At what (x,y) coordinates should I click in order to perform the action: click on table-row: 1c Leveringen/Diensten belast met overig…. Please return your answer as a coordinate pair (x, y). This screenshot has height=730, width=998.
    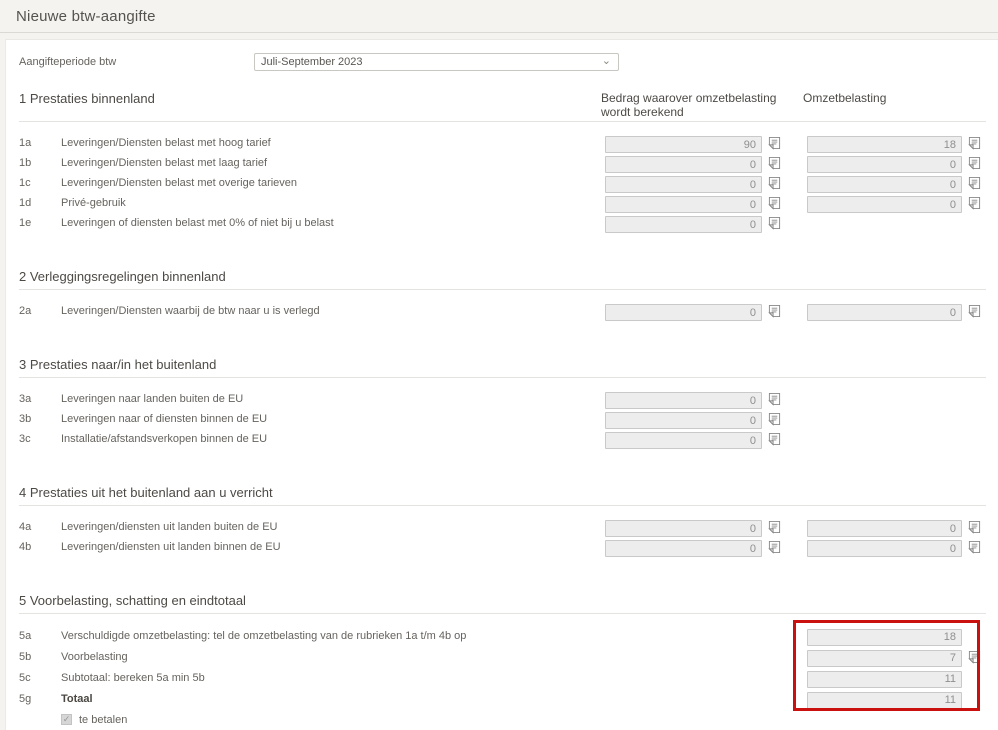
    Looking at the image, I should click on (502, 183).